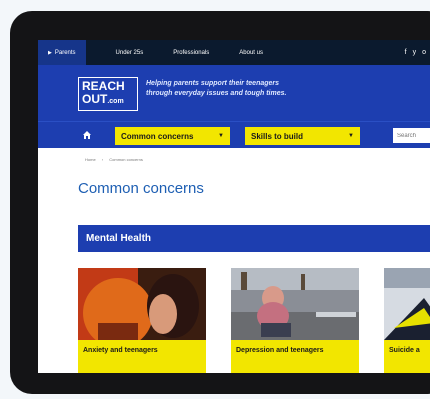  What do you see at coordinates (424, 52) in the screenshot?
I see `youtube-icon: o` at bounding box center [424, 52].